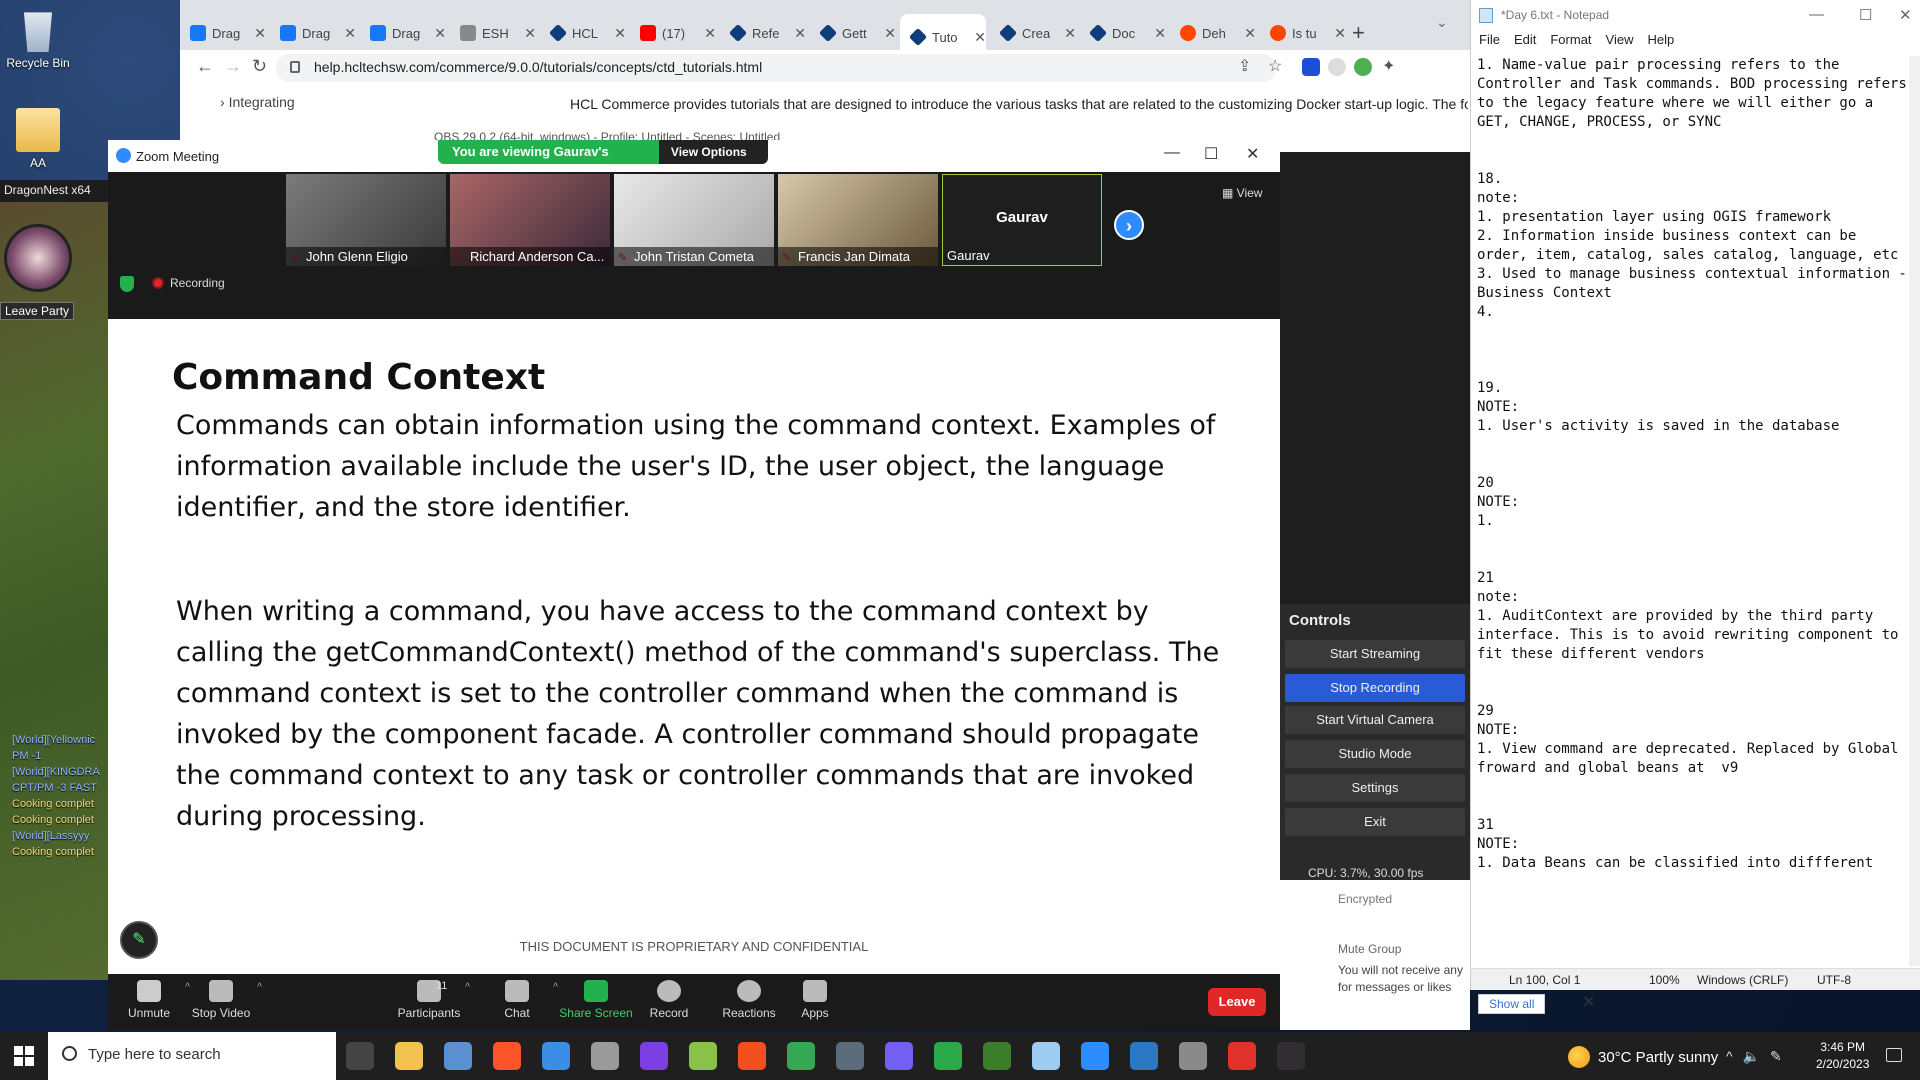 Image resolution: width=1920 pixels, height=1080 pixels. I want to click on apps-button: Apps, so click(815, 1000).